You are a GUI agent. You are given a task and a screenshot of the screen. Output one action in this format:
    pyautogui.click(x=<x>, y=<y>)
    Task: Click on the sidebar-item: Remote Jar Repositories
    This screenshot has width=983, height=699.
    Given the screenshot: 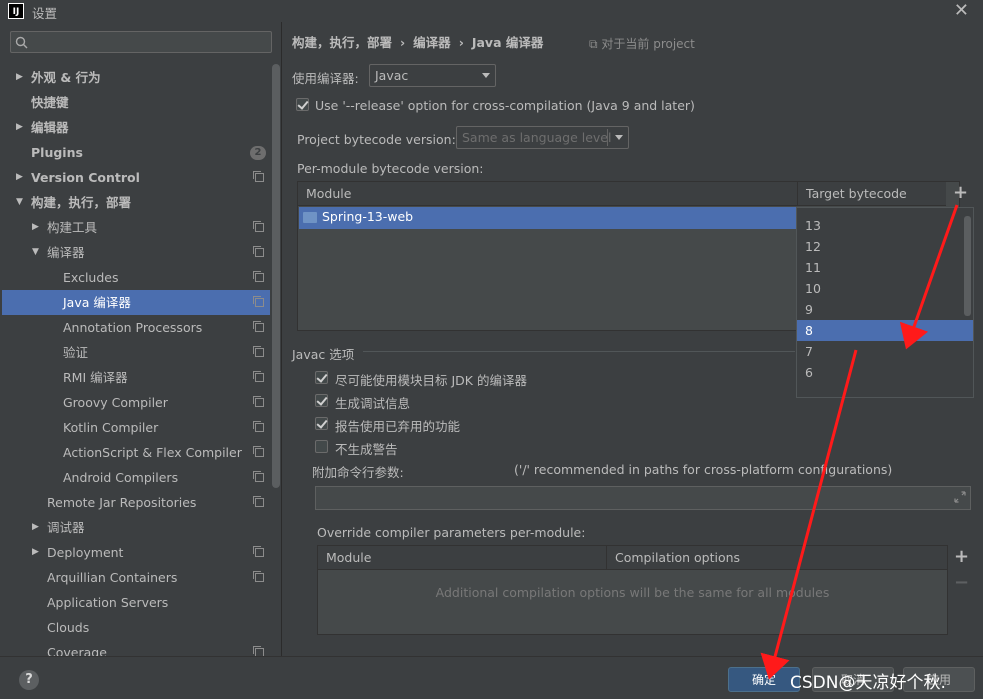 What is the action you would take?
    pyautogui.click(x=136, y=502)
    